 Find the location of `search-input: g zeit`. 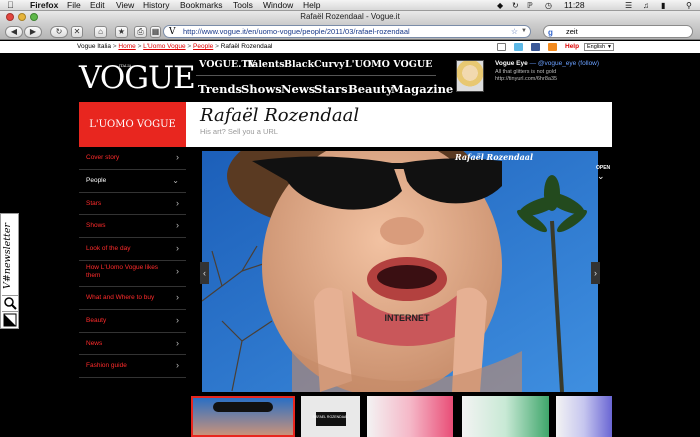

search-input: g zeit is located at coordinates (618, 31).